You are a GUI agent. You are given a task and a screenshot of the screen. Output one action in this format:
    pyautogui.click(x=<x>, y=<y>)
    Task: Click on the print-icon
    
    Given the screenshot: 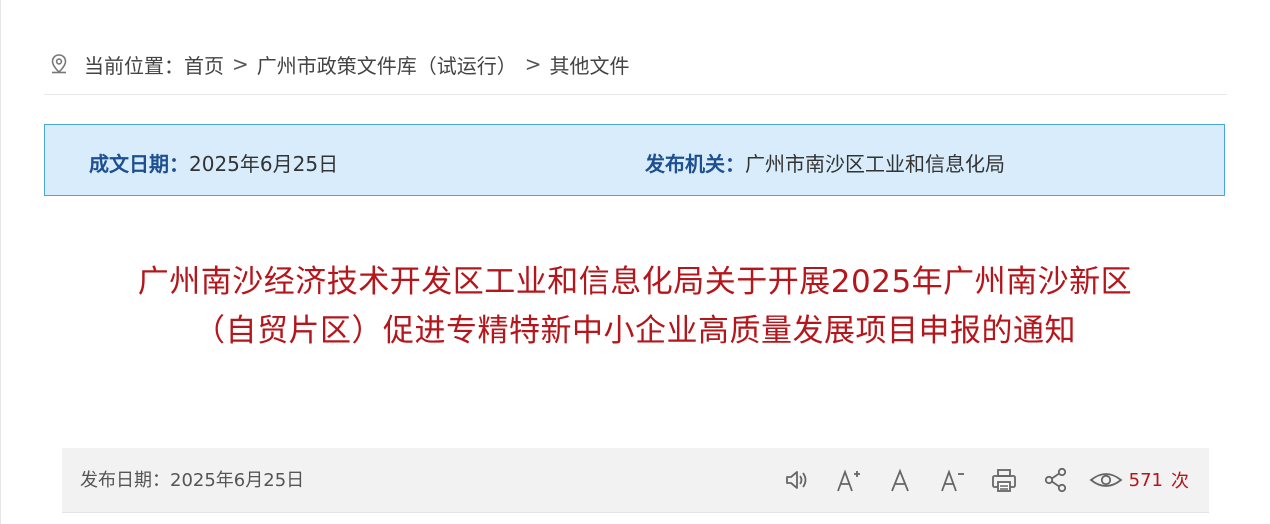 What is the action you would take?
    pyautogui.click(x=1004, y=480)
    